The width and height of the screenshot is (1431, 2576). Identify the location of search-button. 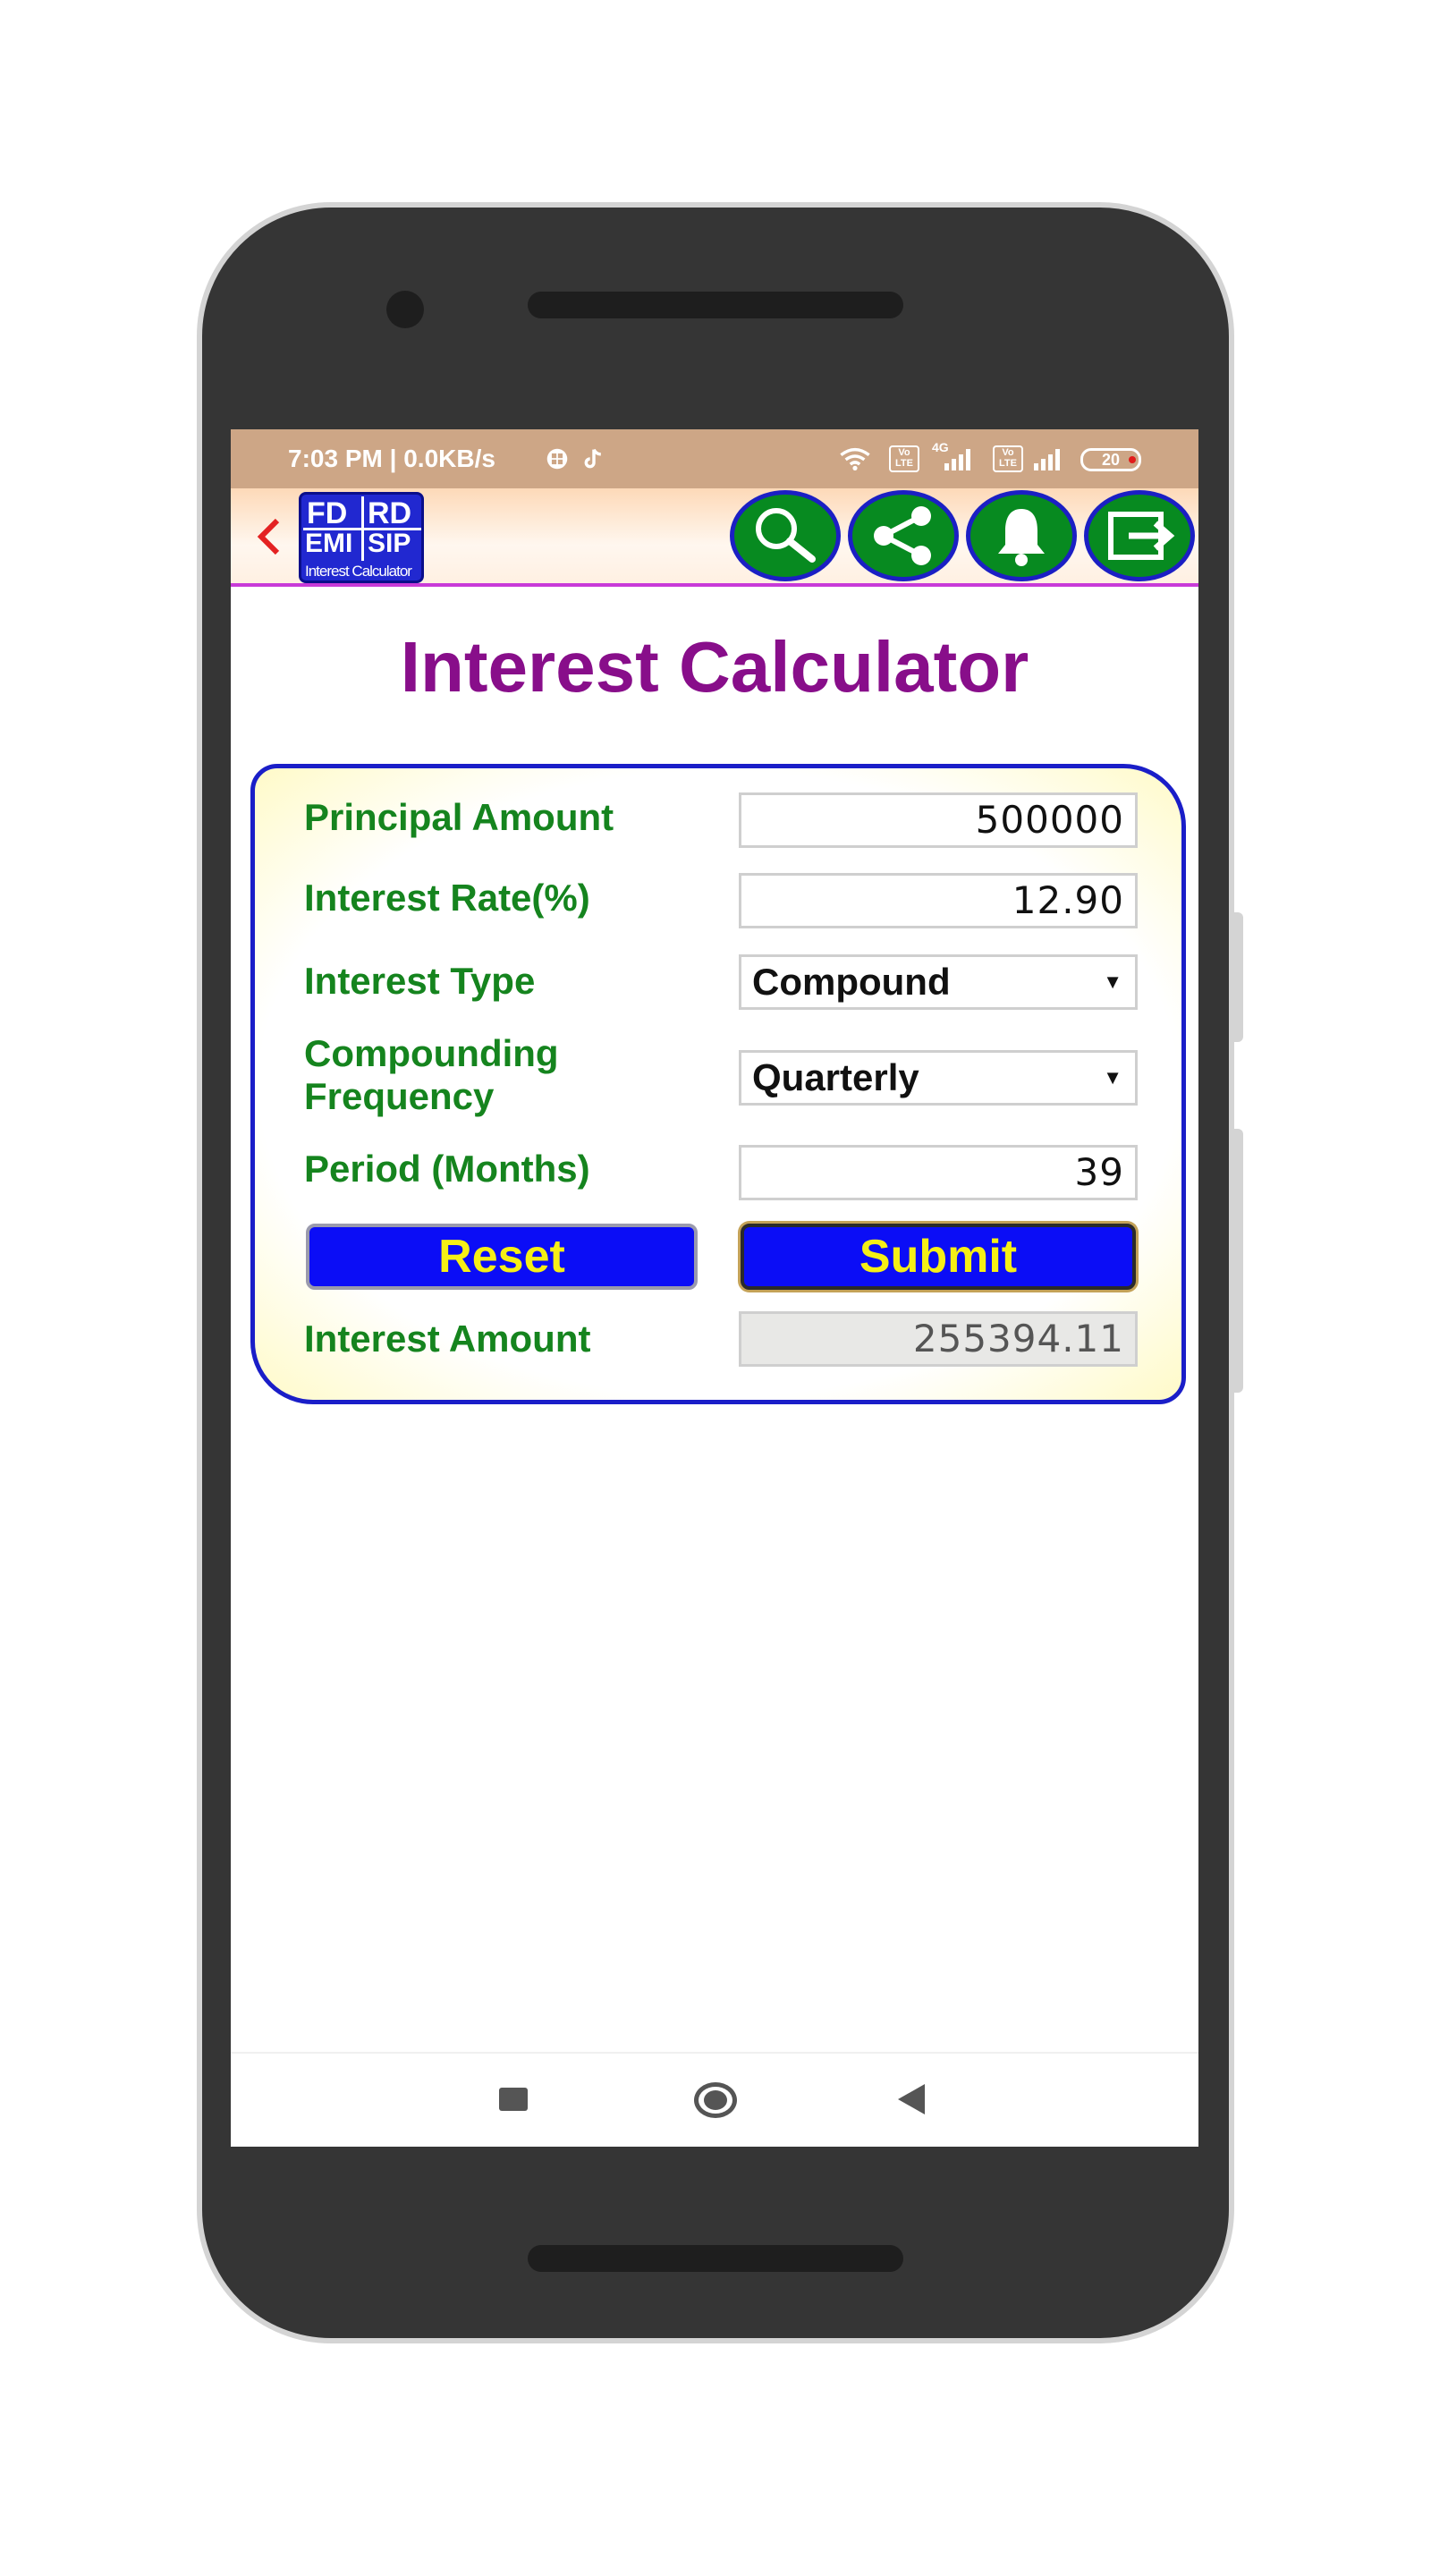
(785, 535).